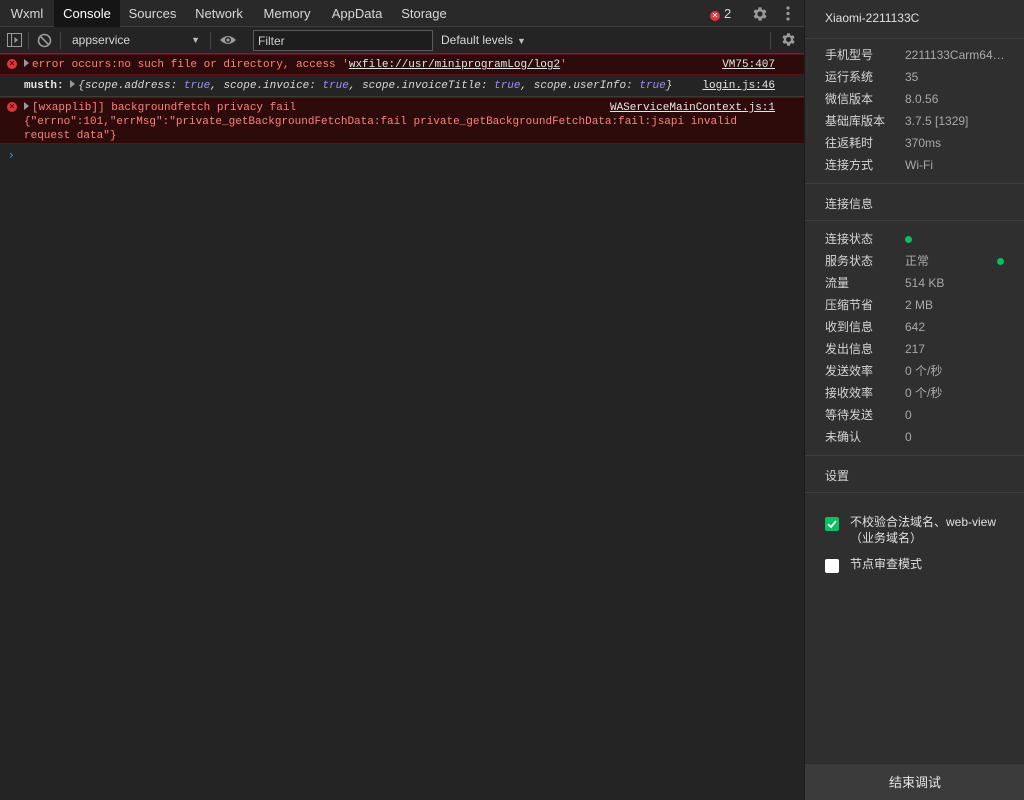 This screenshot has height=800, width=1024. I want to click on eye-icon, so click(228, 40).